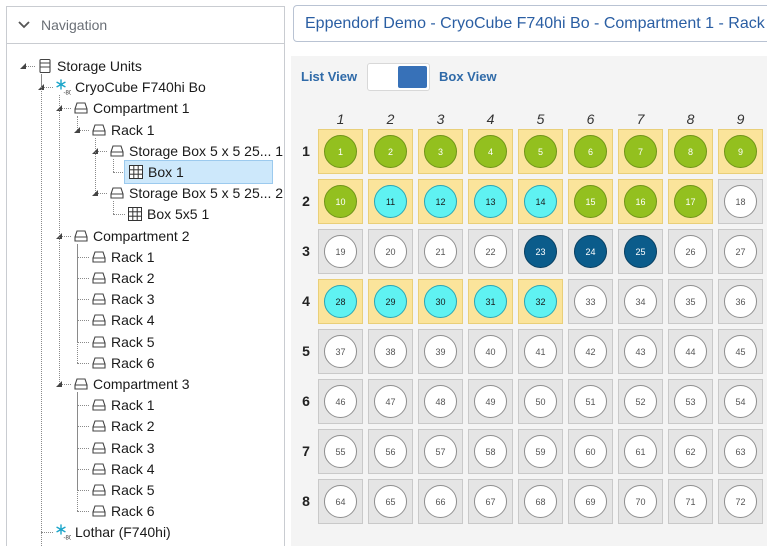 The height and width of the screenshot is (546, 767). I want to click on tree-item: Rack 1, so click(123, 405).